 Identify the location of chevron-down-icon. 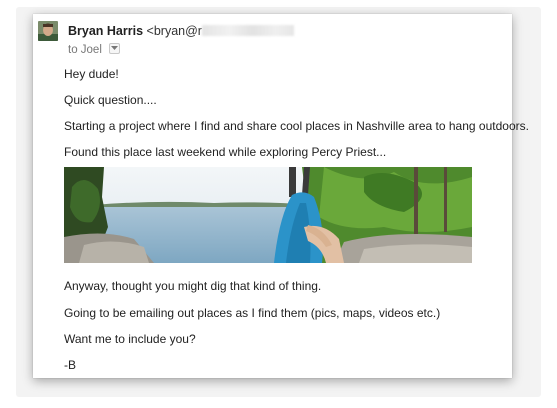
(115, 48).